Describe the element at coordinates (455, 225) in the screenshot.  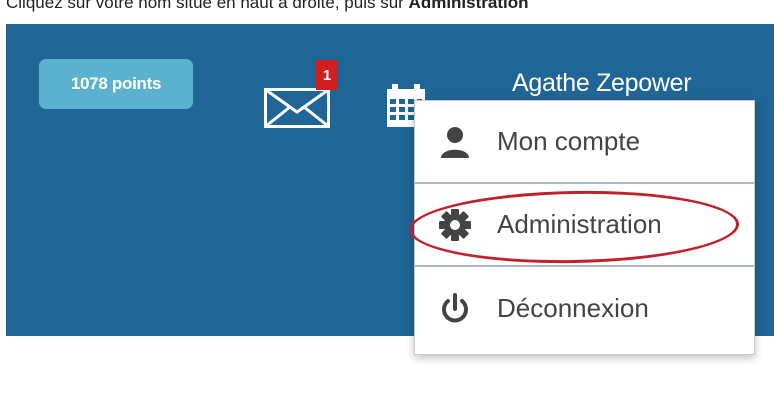
I see `gear-icon` at that location.